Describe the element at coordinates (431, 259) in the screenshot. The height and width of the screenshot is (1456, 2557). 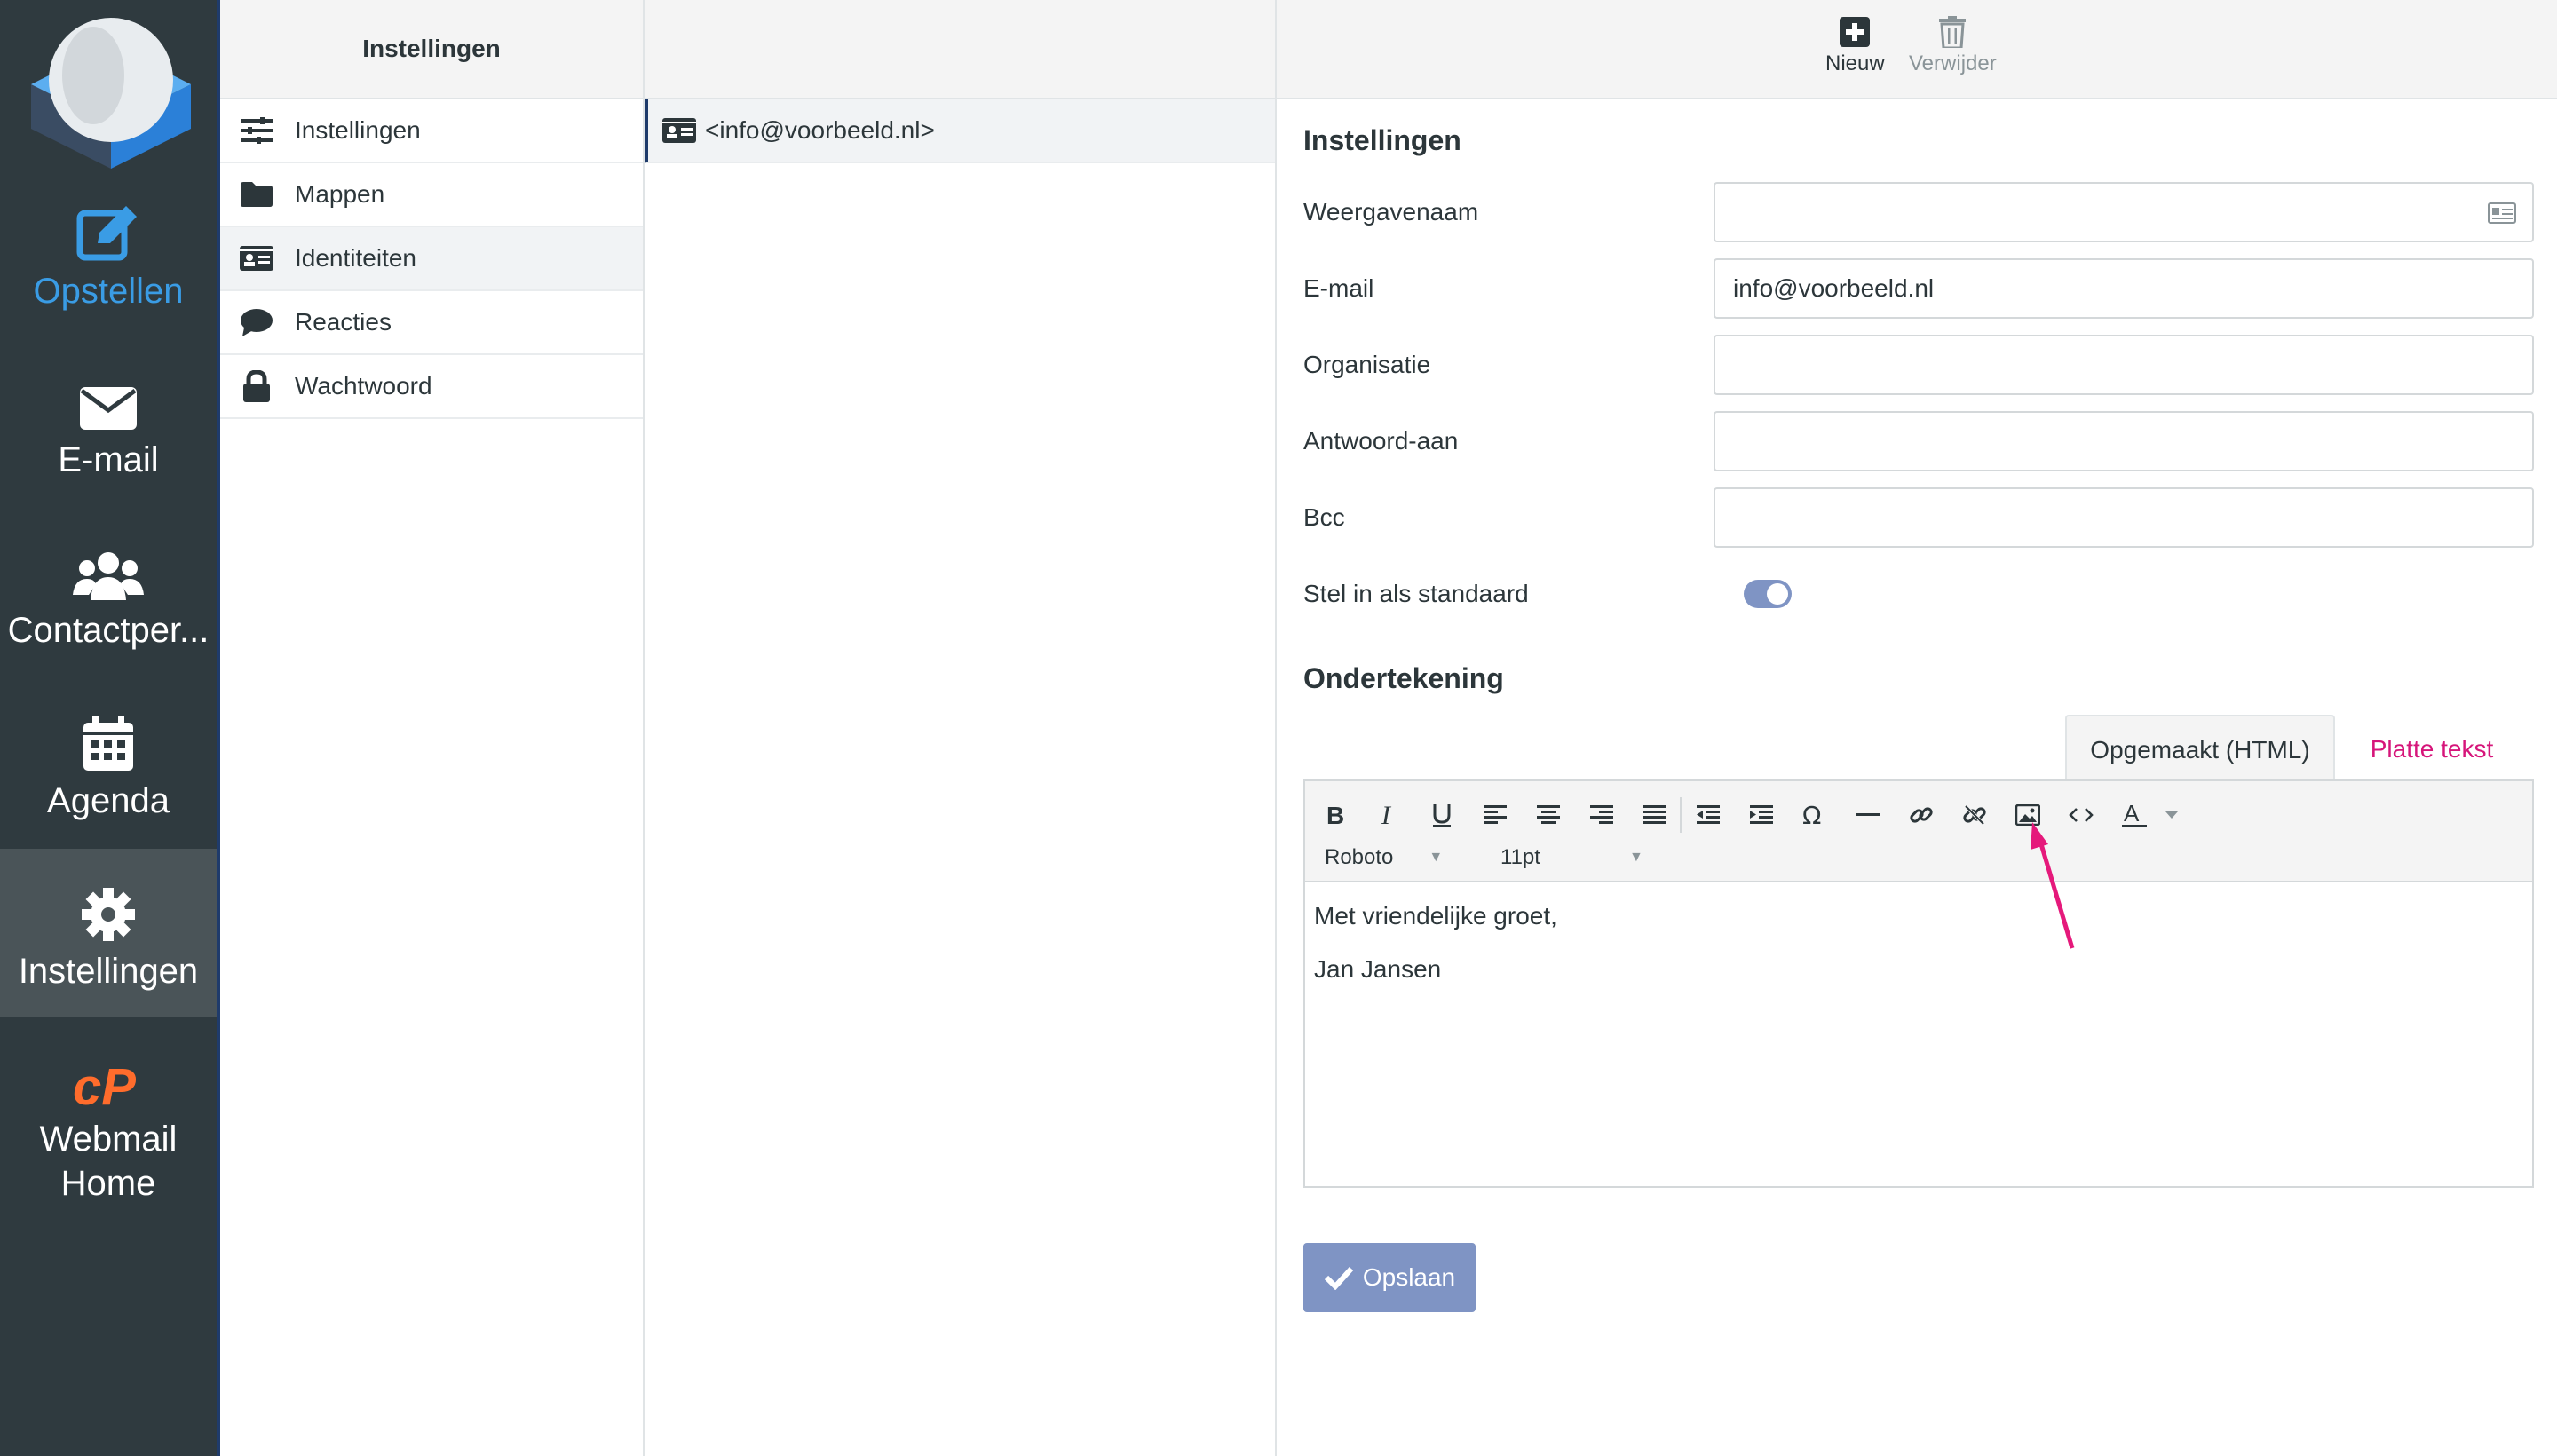
I see `settings-item-identities: Identiteiten` at that location.